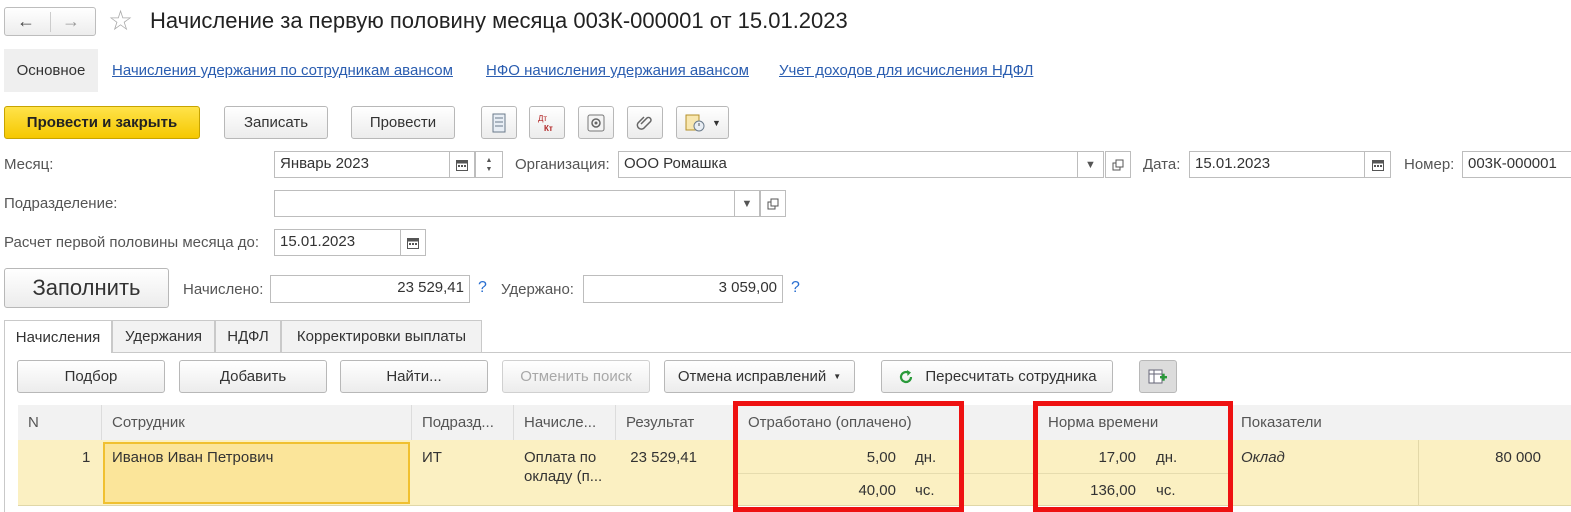 The height and width of the screenshot is (512, 1571). Describe the element at coordinates (1263, 457) in the screenshot. I see `cell-indicator-name: Оклад` at that location.